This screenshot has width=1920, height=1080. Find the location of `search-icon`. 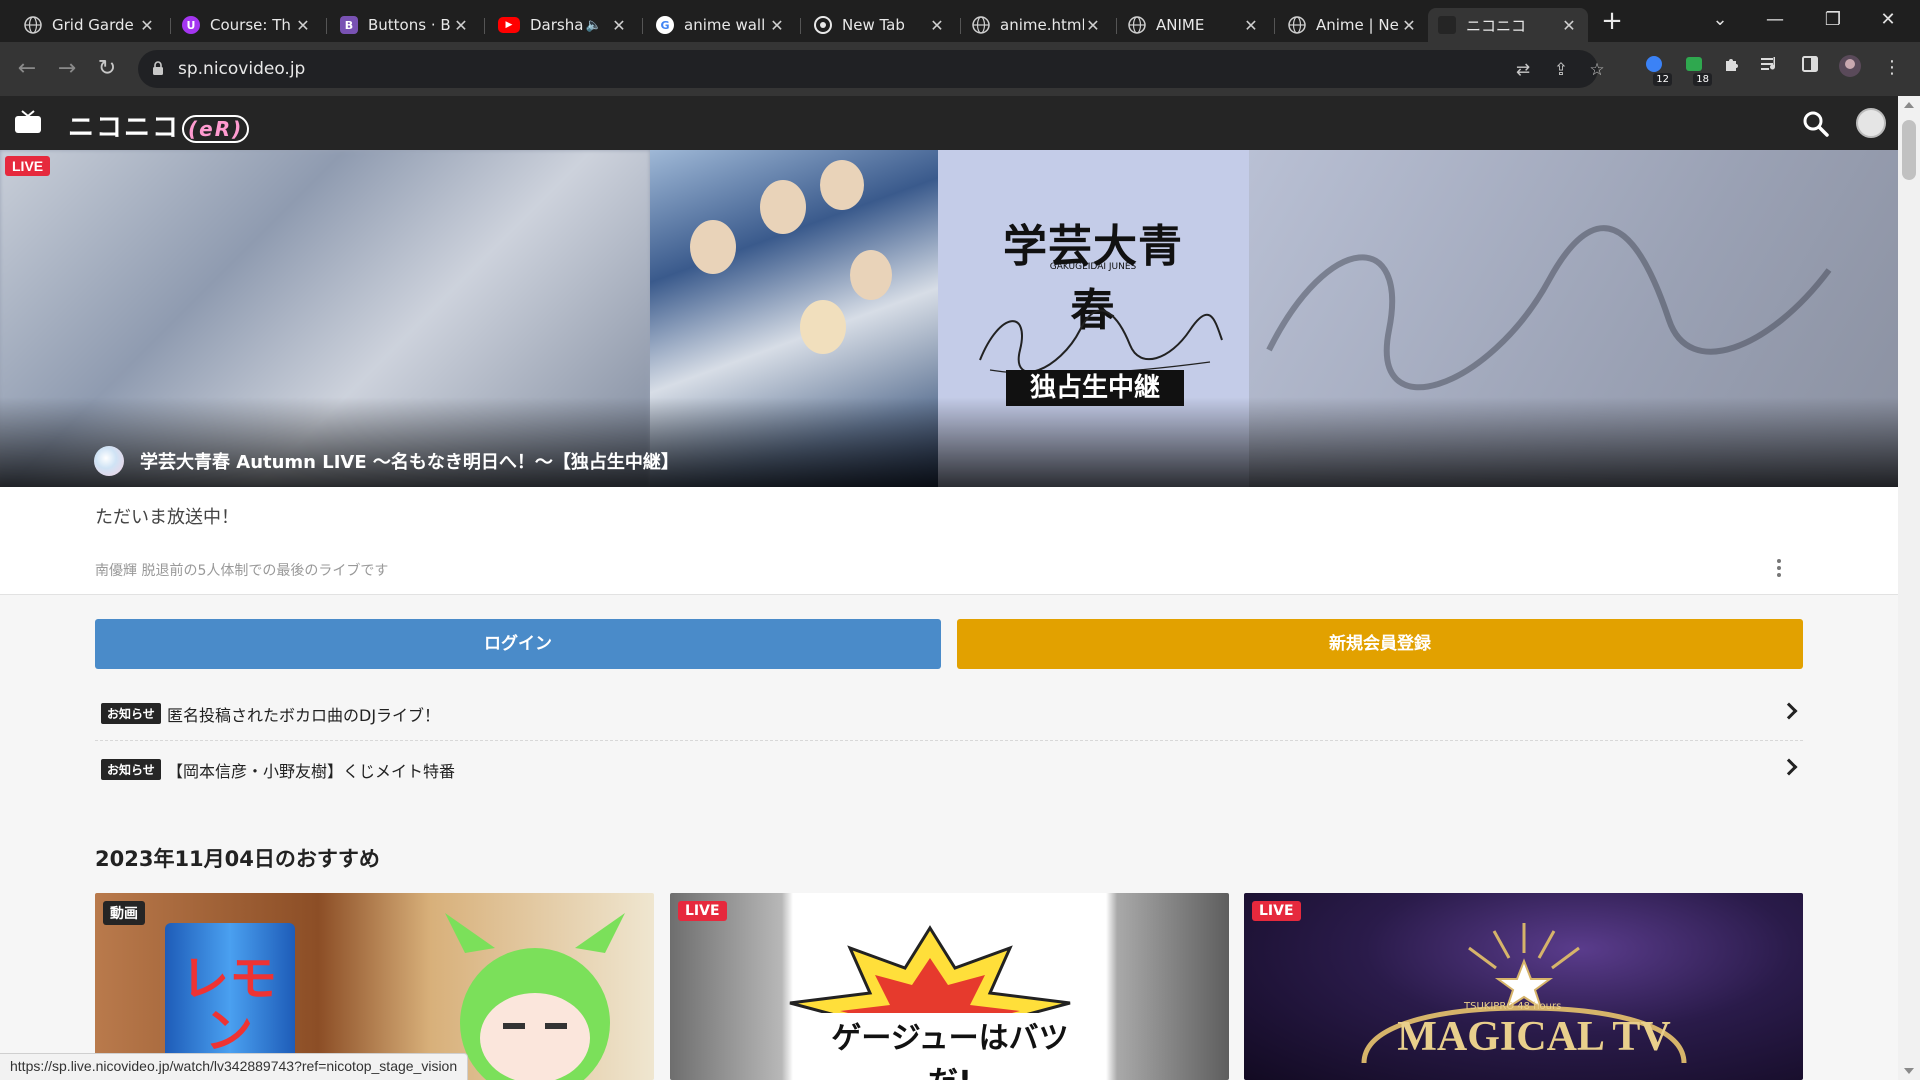

search-icon is located at coordinates (1816, 124).